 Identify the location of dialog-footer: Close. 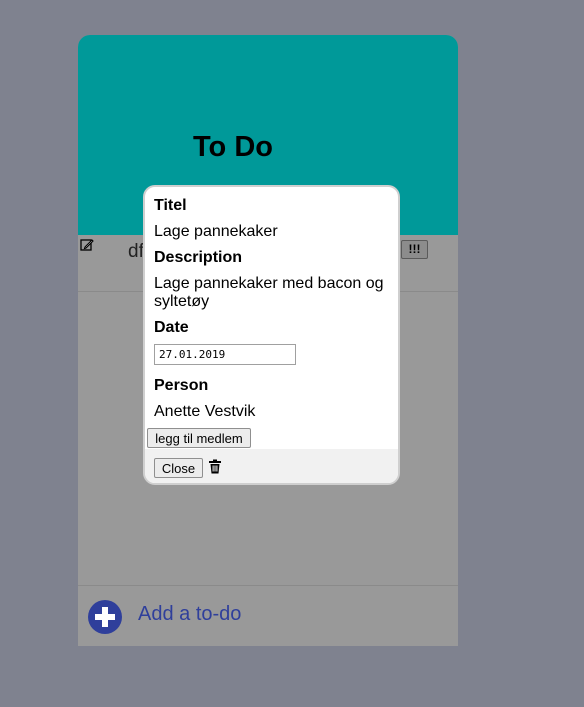
(271, 466).